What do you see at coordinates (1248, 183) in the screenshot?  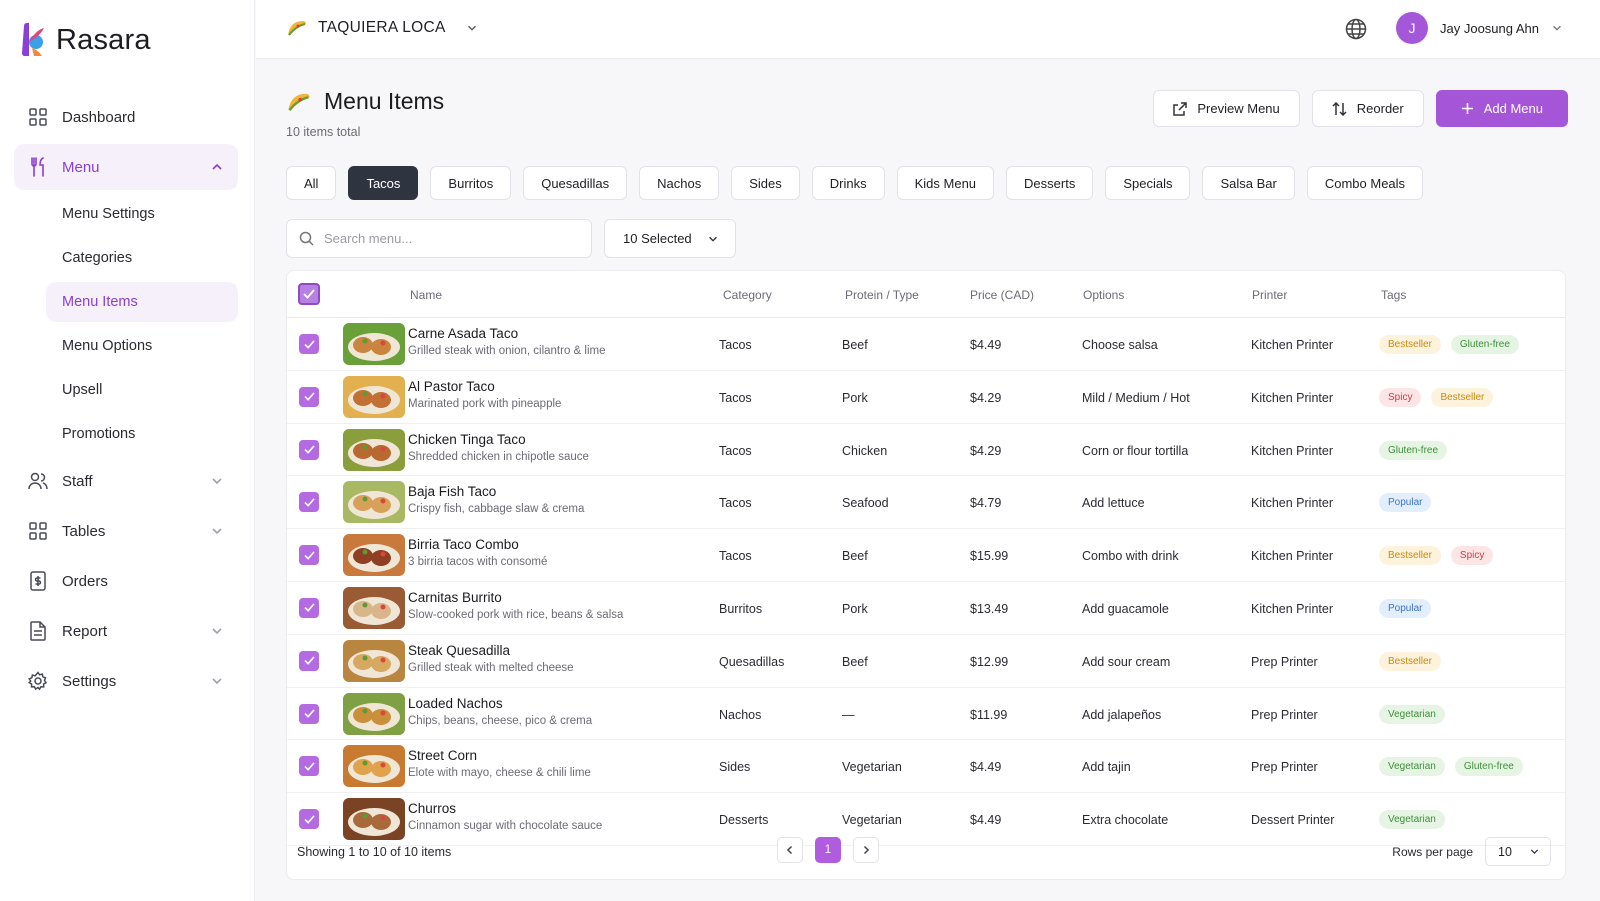 I see `tab-salsa-bar: Salsa Bar` at bounding box center [1248, 183].